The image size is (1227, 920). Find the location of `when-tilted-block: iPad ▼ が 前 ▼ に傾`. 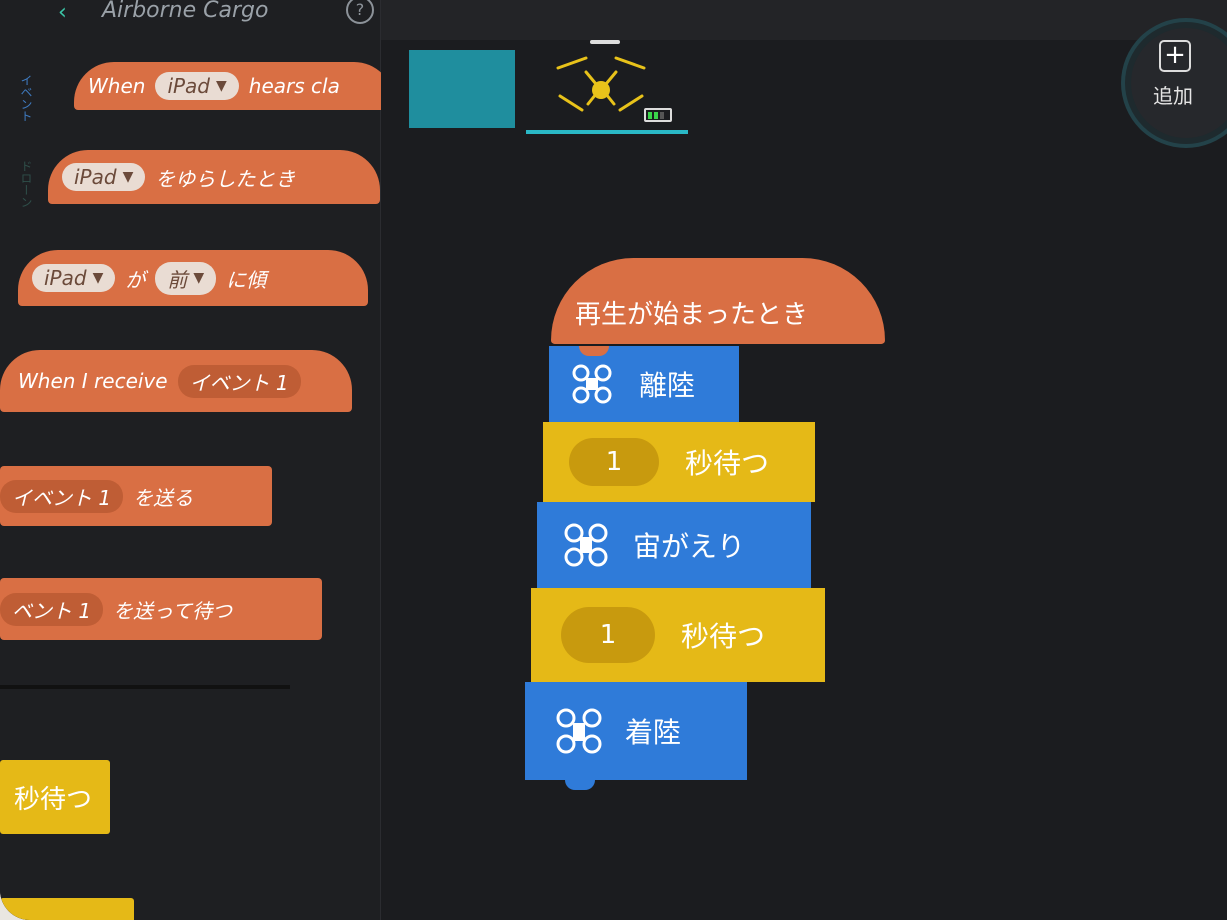

when-tilted-block: iPad ▼ が 前 ▼ に傾 is located at coordinates (193, 278).